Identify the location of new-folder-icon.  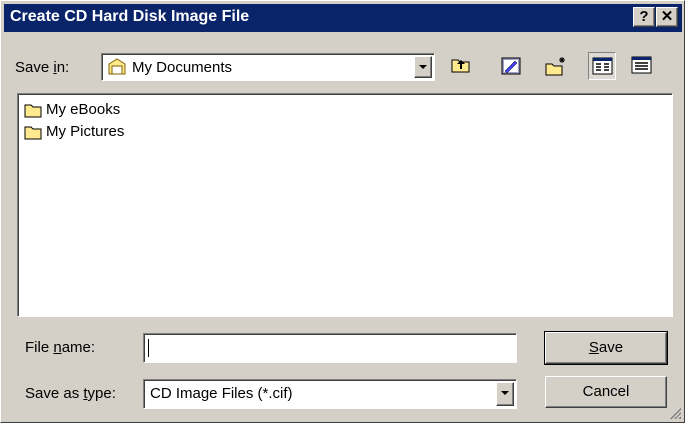
(555, 66).